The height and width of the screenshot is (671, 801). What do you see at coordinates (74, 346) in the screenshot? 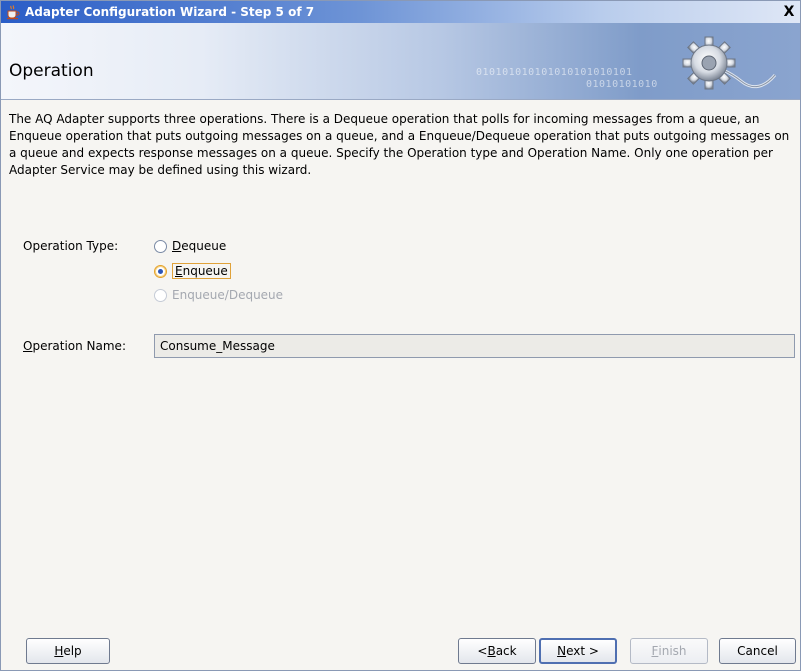
I see `operation-name-label: Operation Name:` at bounding box center [74, 346].